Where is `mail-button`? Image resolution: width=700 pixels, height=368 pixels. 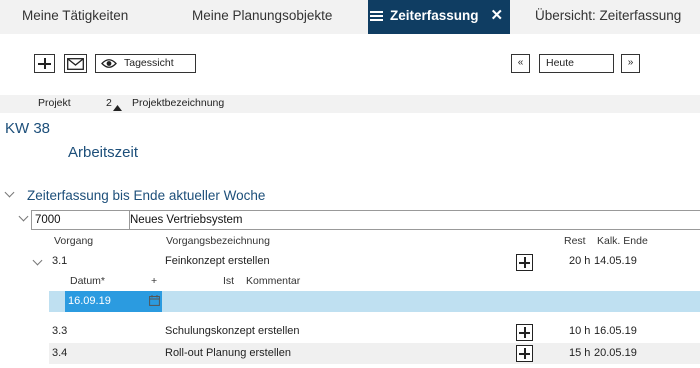
mail-button is located at coordinates (75, 63).